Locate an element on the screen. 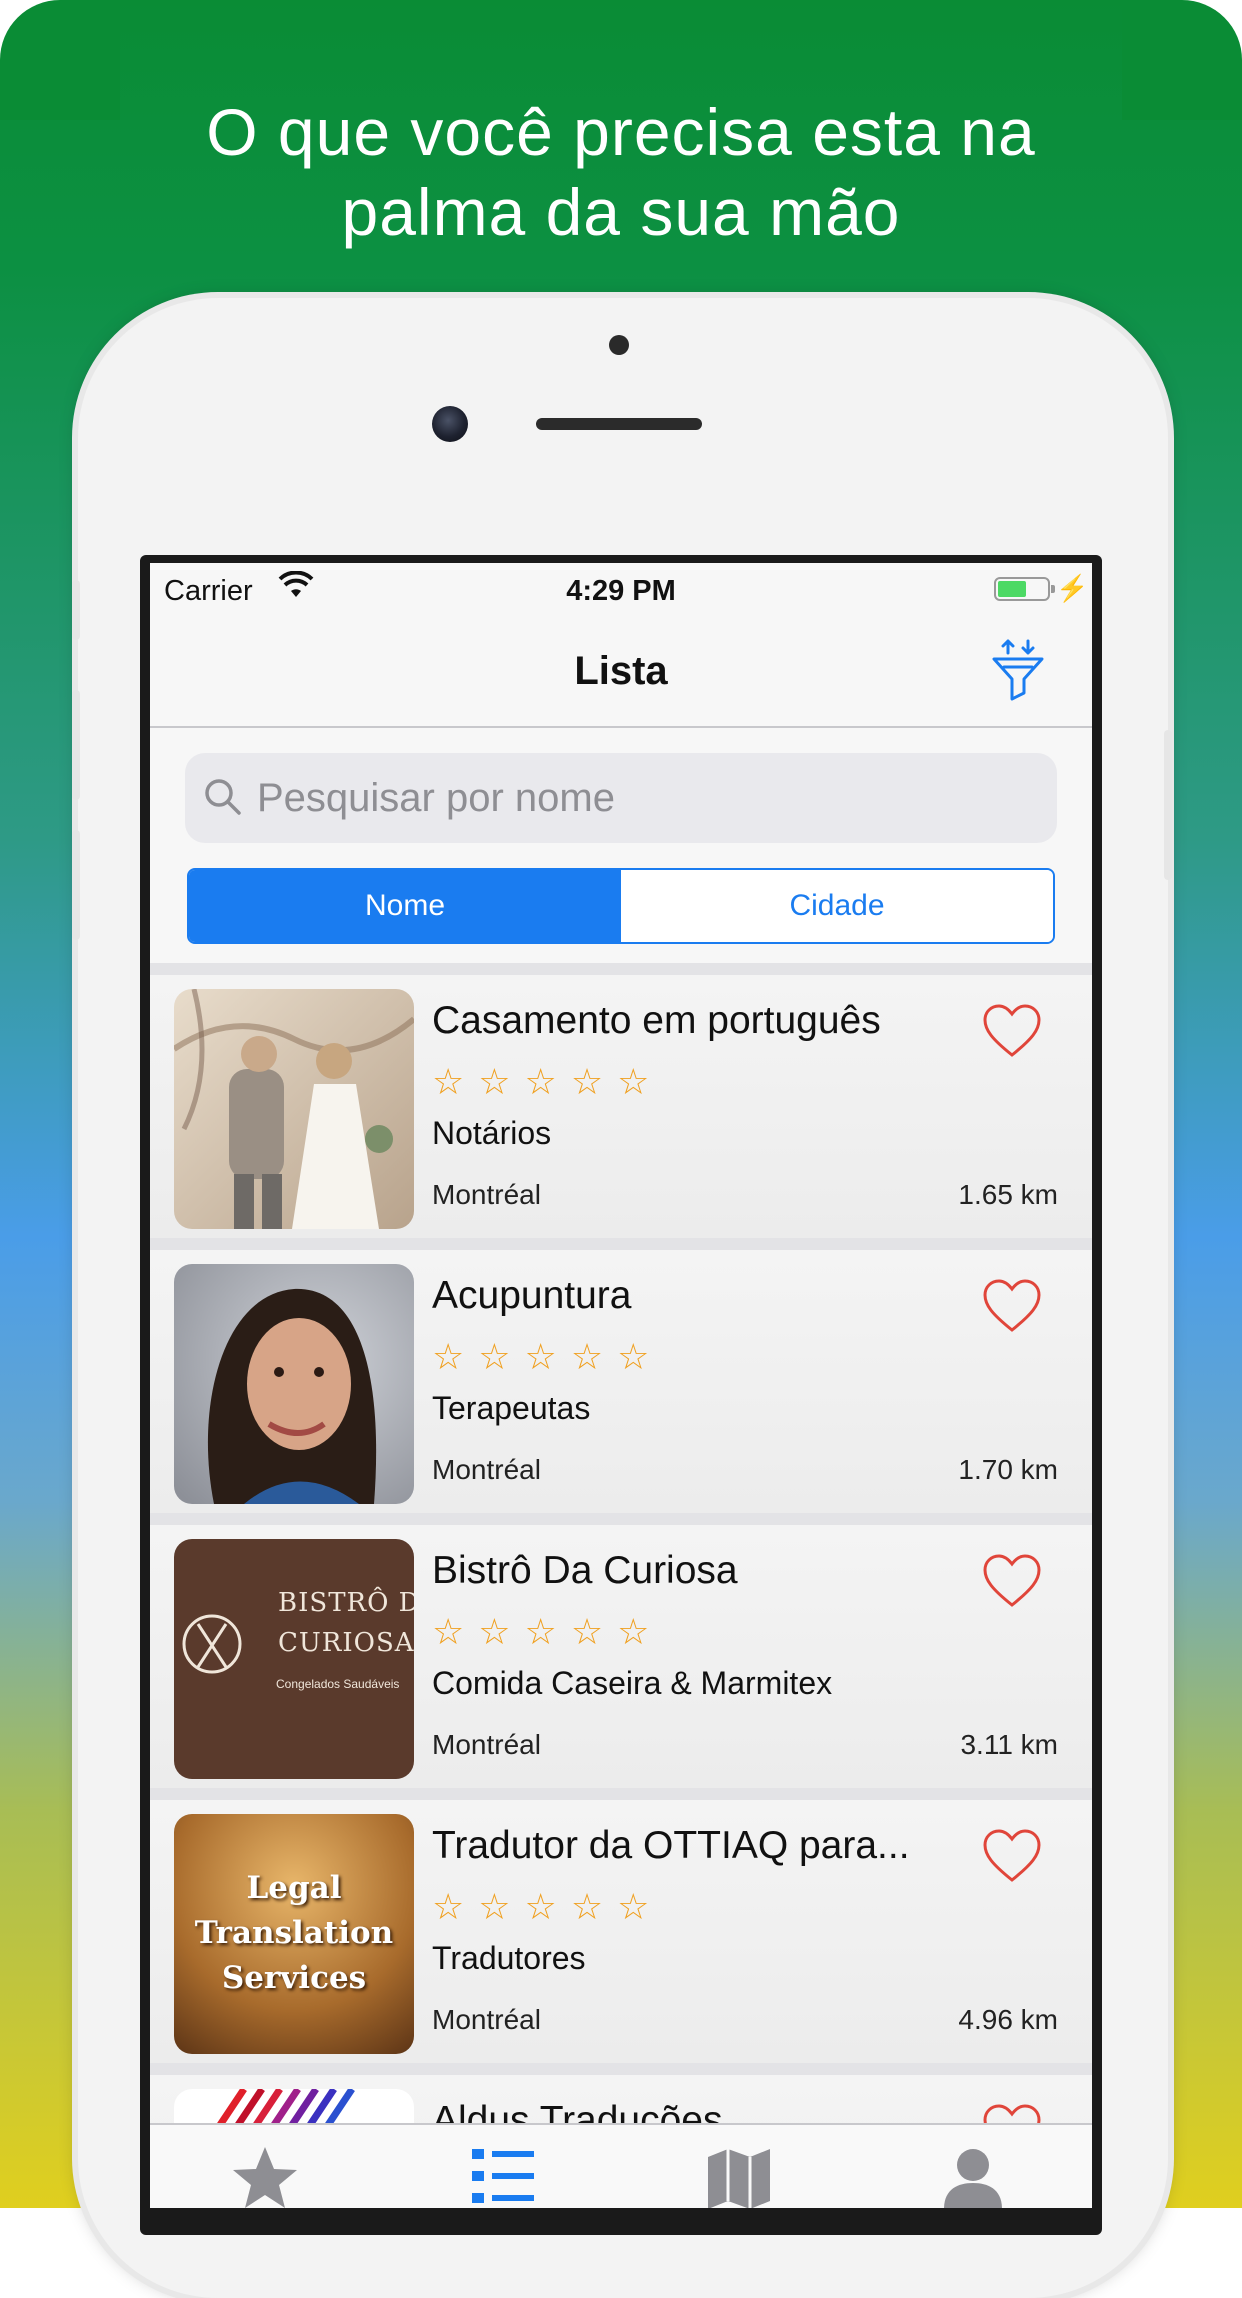  segment-city: Cidade is located at coordinates (837, 906).